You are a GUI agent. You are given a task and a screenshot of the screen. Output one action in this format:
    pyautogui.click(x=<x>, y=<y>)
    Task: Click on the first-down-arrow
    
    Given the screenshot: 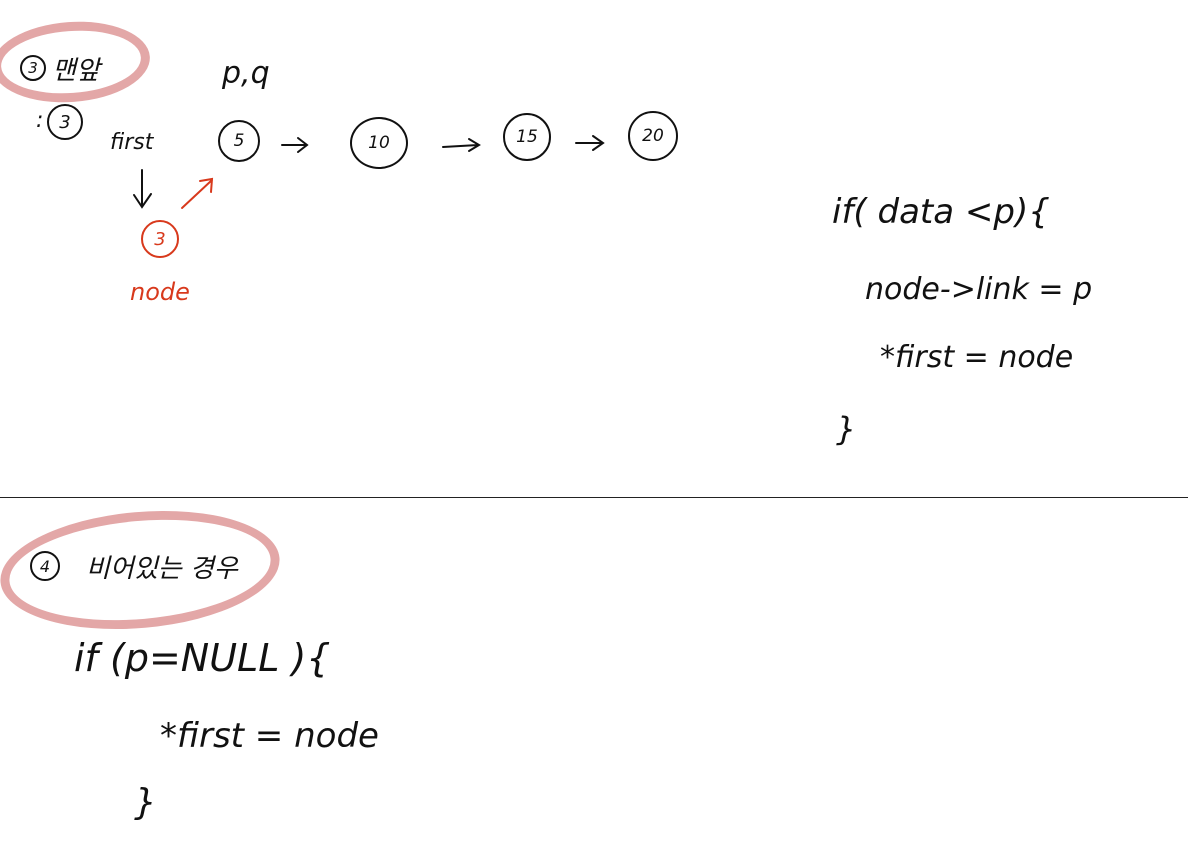 What is the action you would take?
    pyautogui.click(x=142, y=189)
    